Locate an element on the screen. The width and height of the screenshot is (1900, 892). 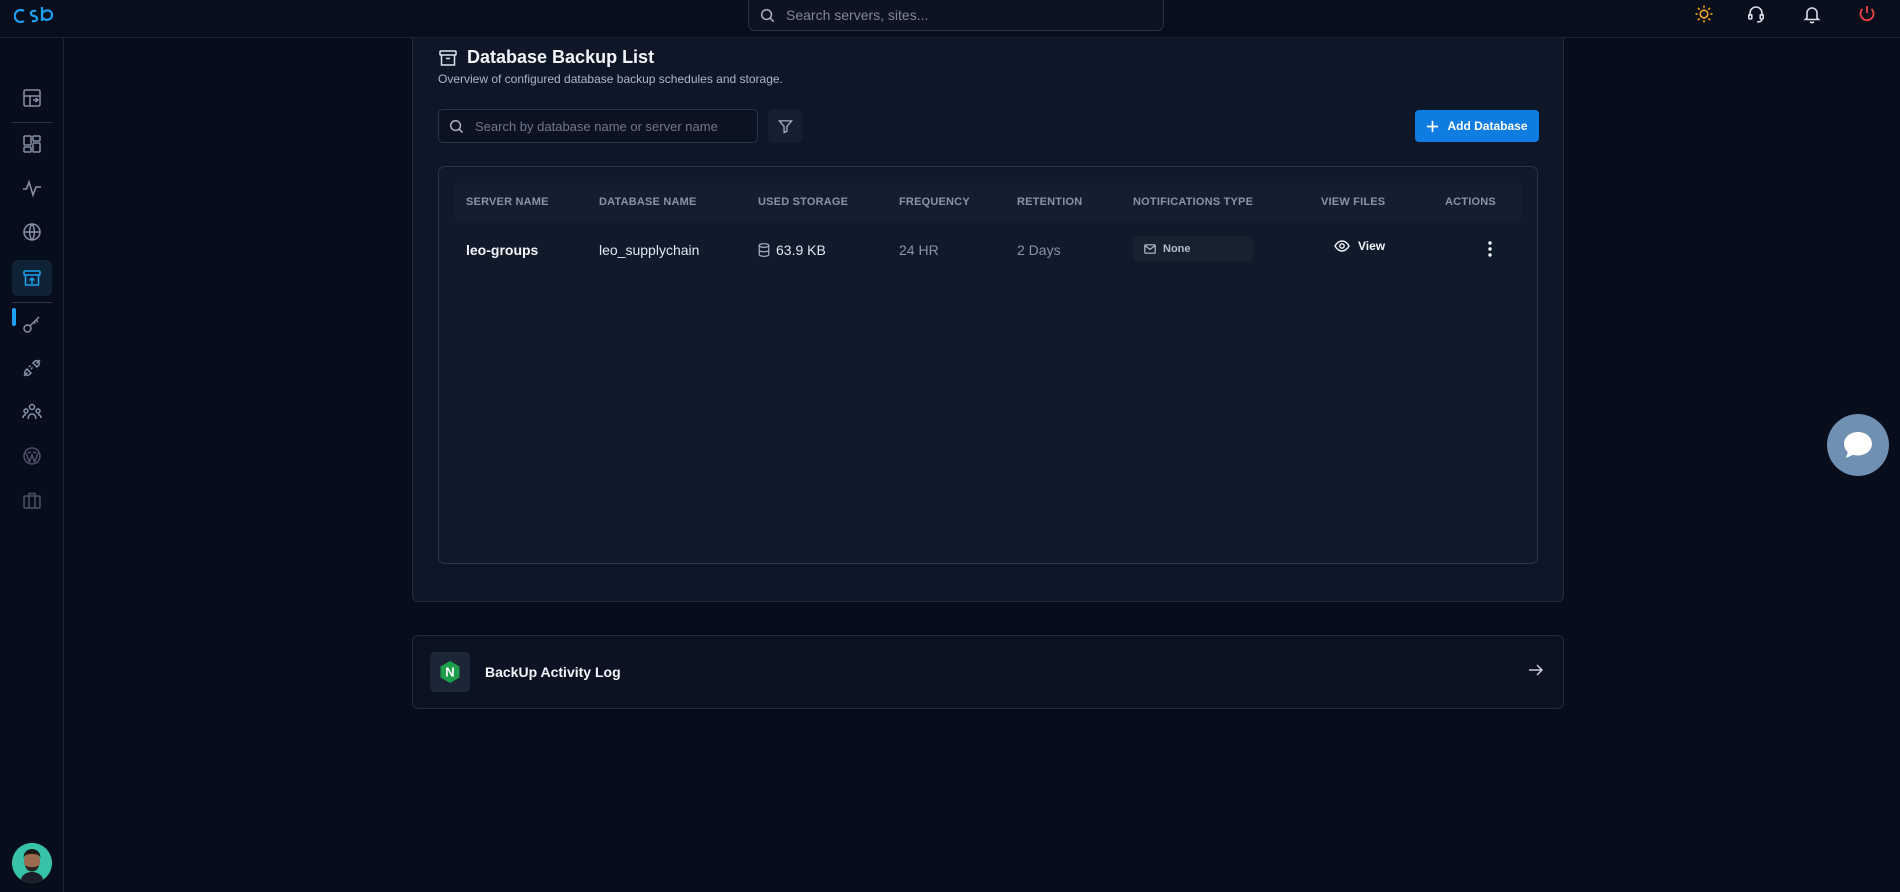
sidebar-item-integrations is located at coordinates (32, 368).